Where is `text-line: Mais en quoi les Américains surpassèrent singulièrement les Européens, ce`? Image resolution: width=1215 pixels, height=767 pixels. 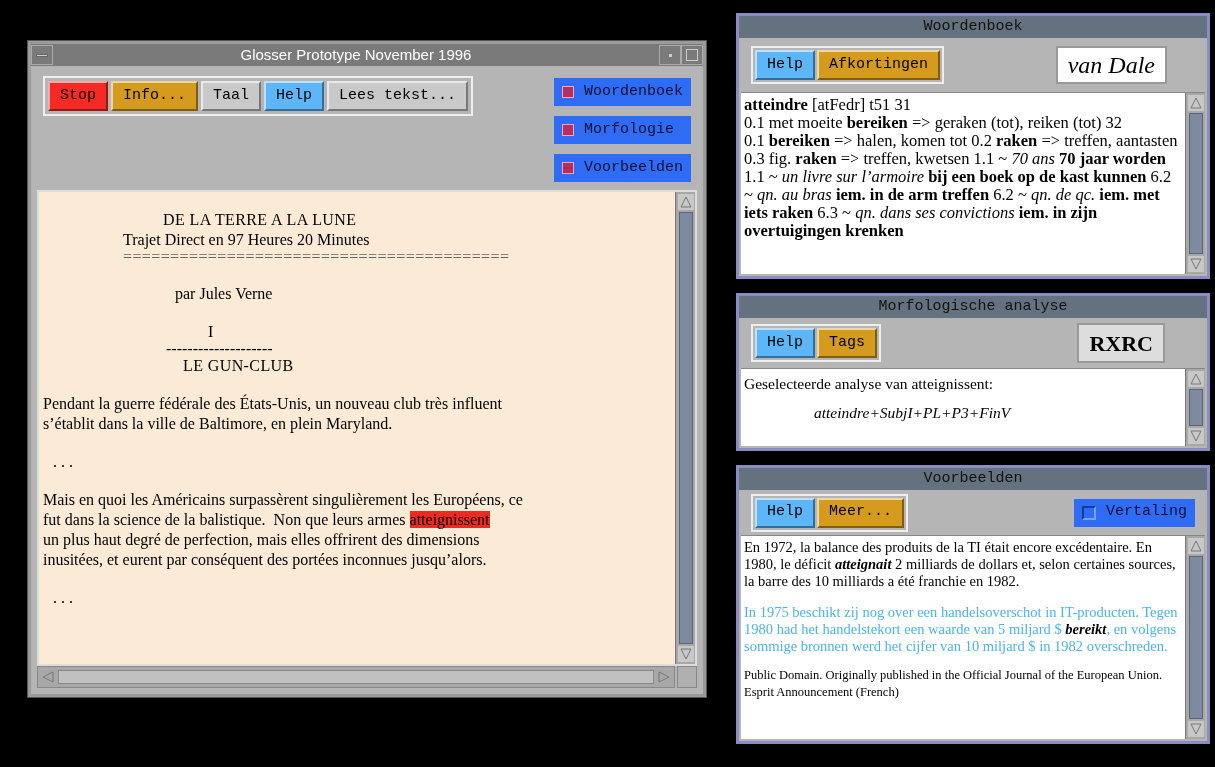 text-line: Mais en quoi les Américains surpassèrent singulièrement les Européens, ce is located at coordinates (283, 500).